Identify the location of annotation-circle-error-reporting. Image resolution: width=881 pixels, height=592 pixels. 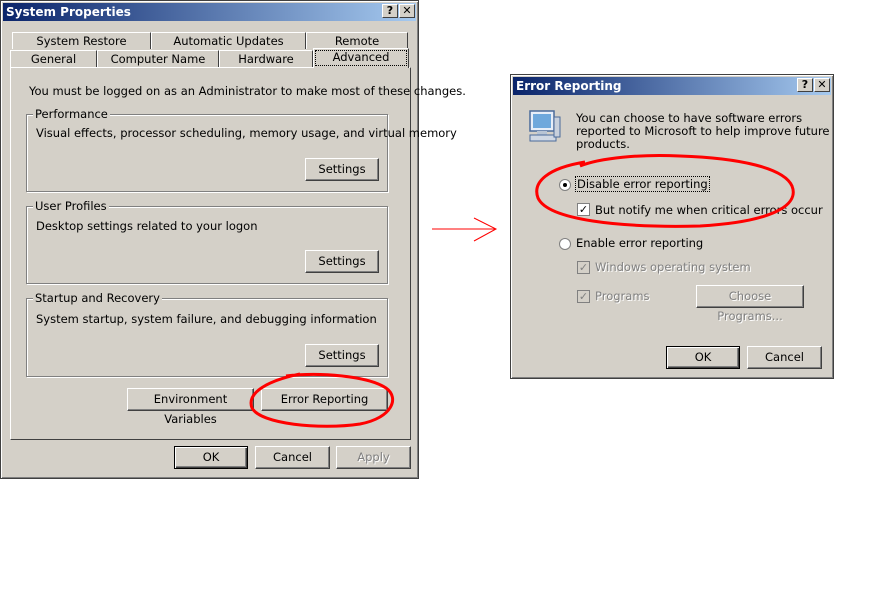
(322, 400).